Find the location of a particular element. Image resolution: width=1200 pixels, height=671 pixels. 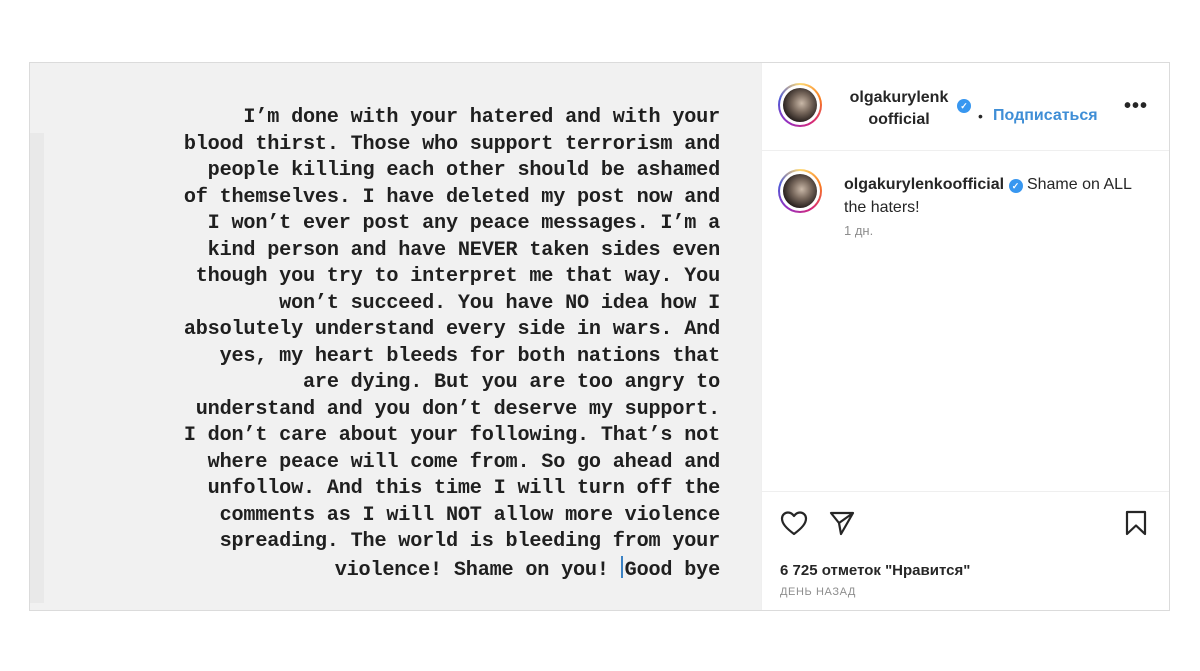

text-after-cursor: Good bye is located at coordinates (672, 570).